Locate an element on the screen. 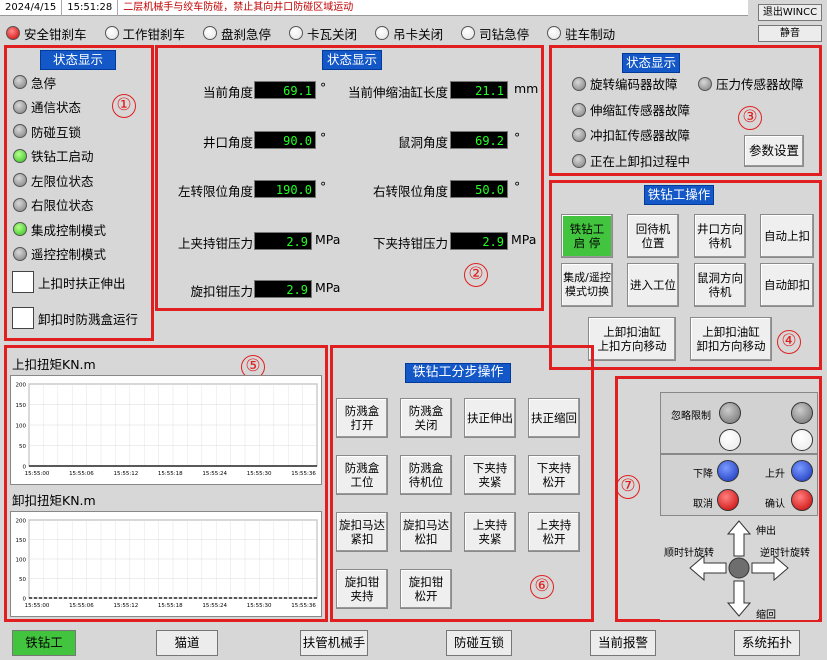 The height and width of the screenshot is (660, 827). spin-motor-tighten-button: 旋扣马达 紧扣 is located at coordinates (362, 532).